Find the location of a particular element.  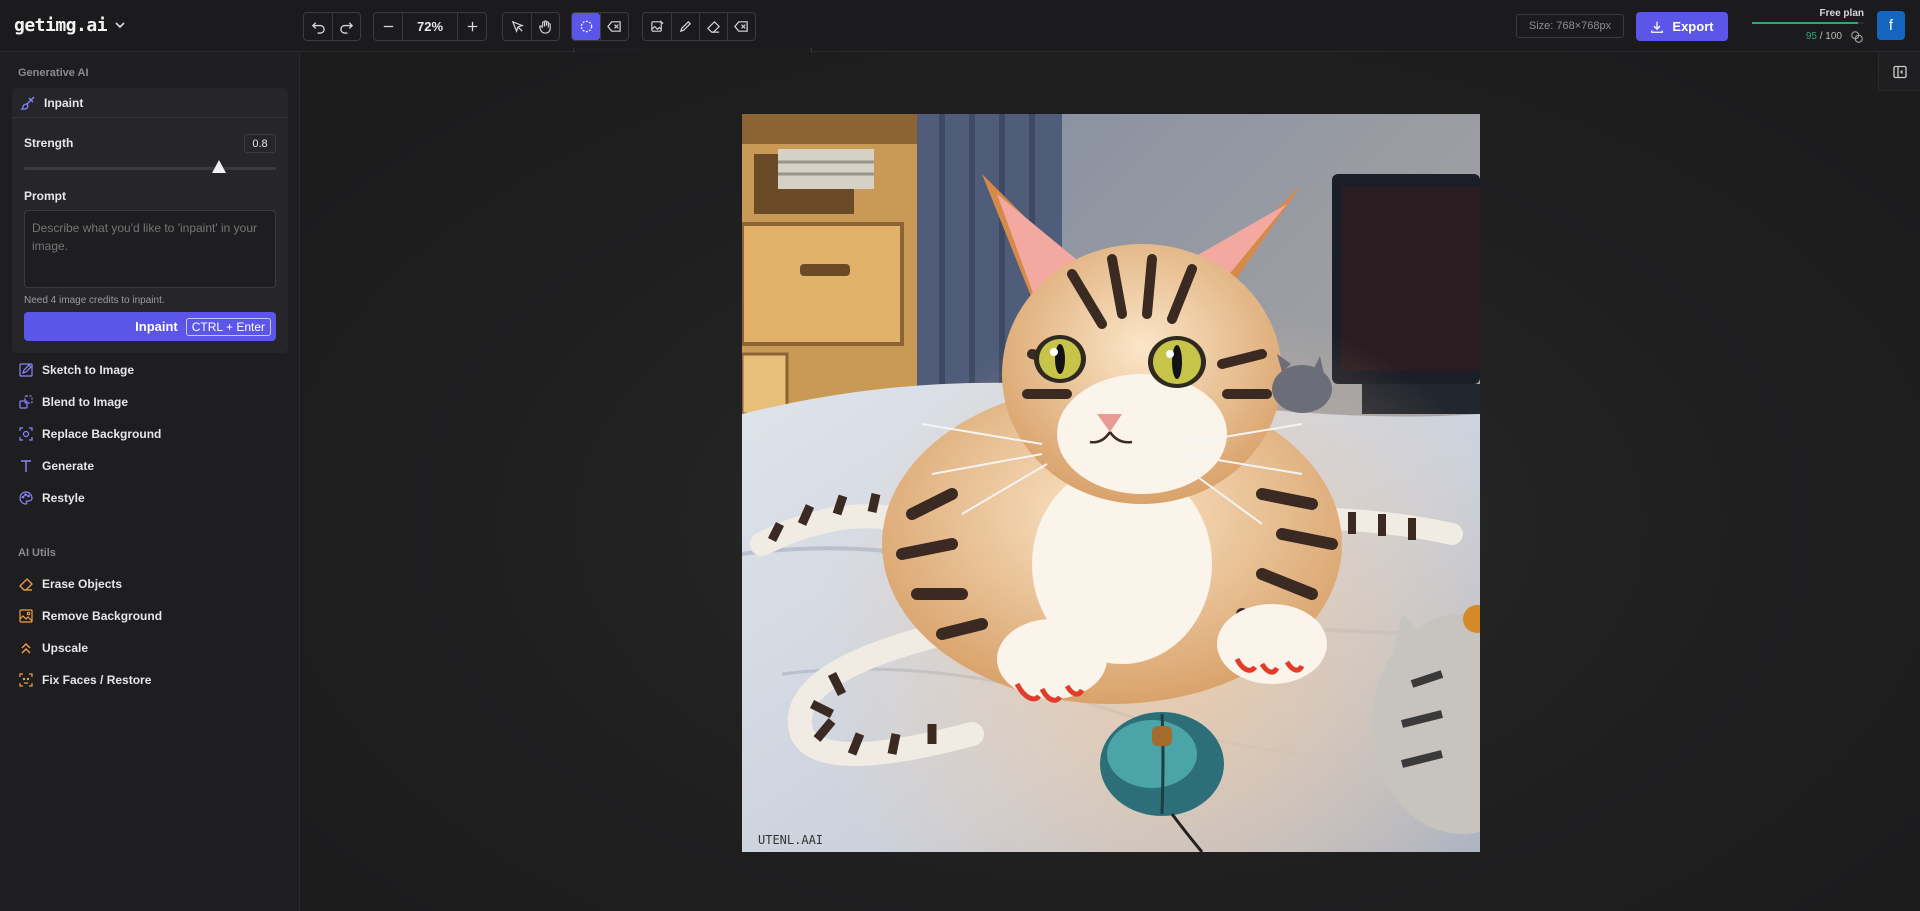

upscale-icon is located at coordinates (26, 648).